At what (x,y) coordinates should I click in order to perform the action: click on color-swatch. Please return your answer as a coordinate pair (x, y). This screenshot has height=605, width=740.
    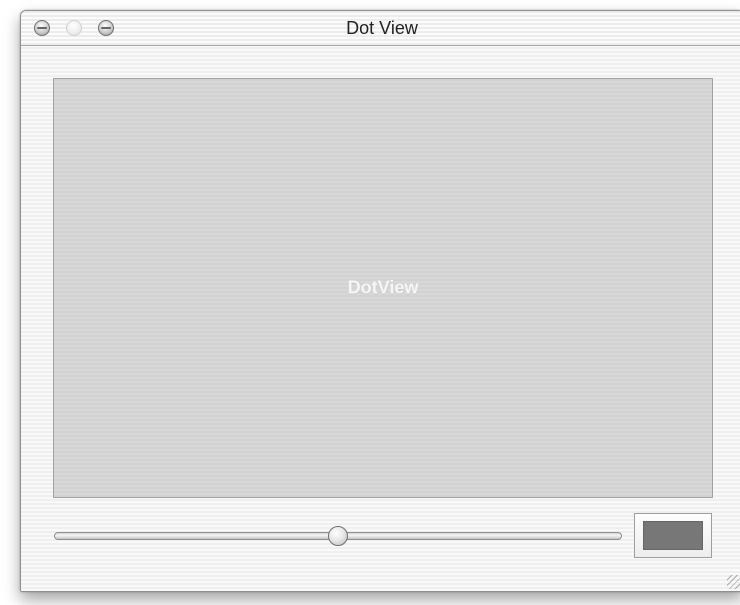
    Looking at the image, I should click on (673, 535).